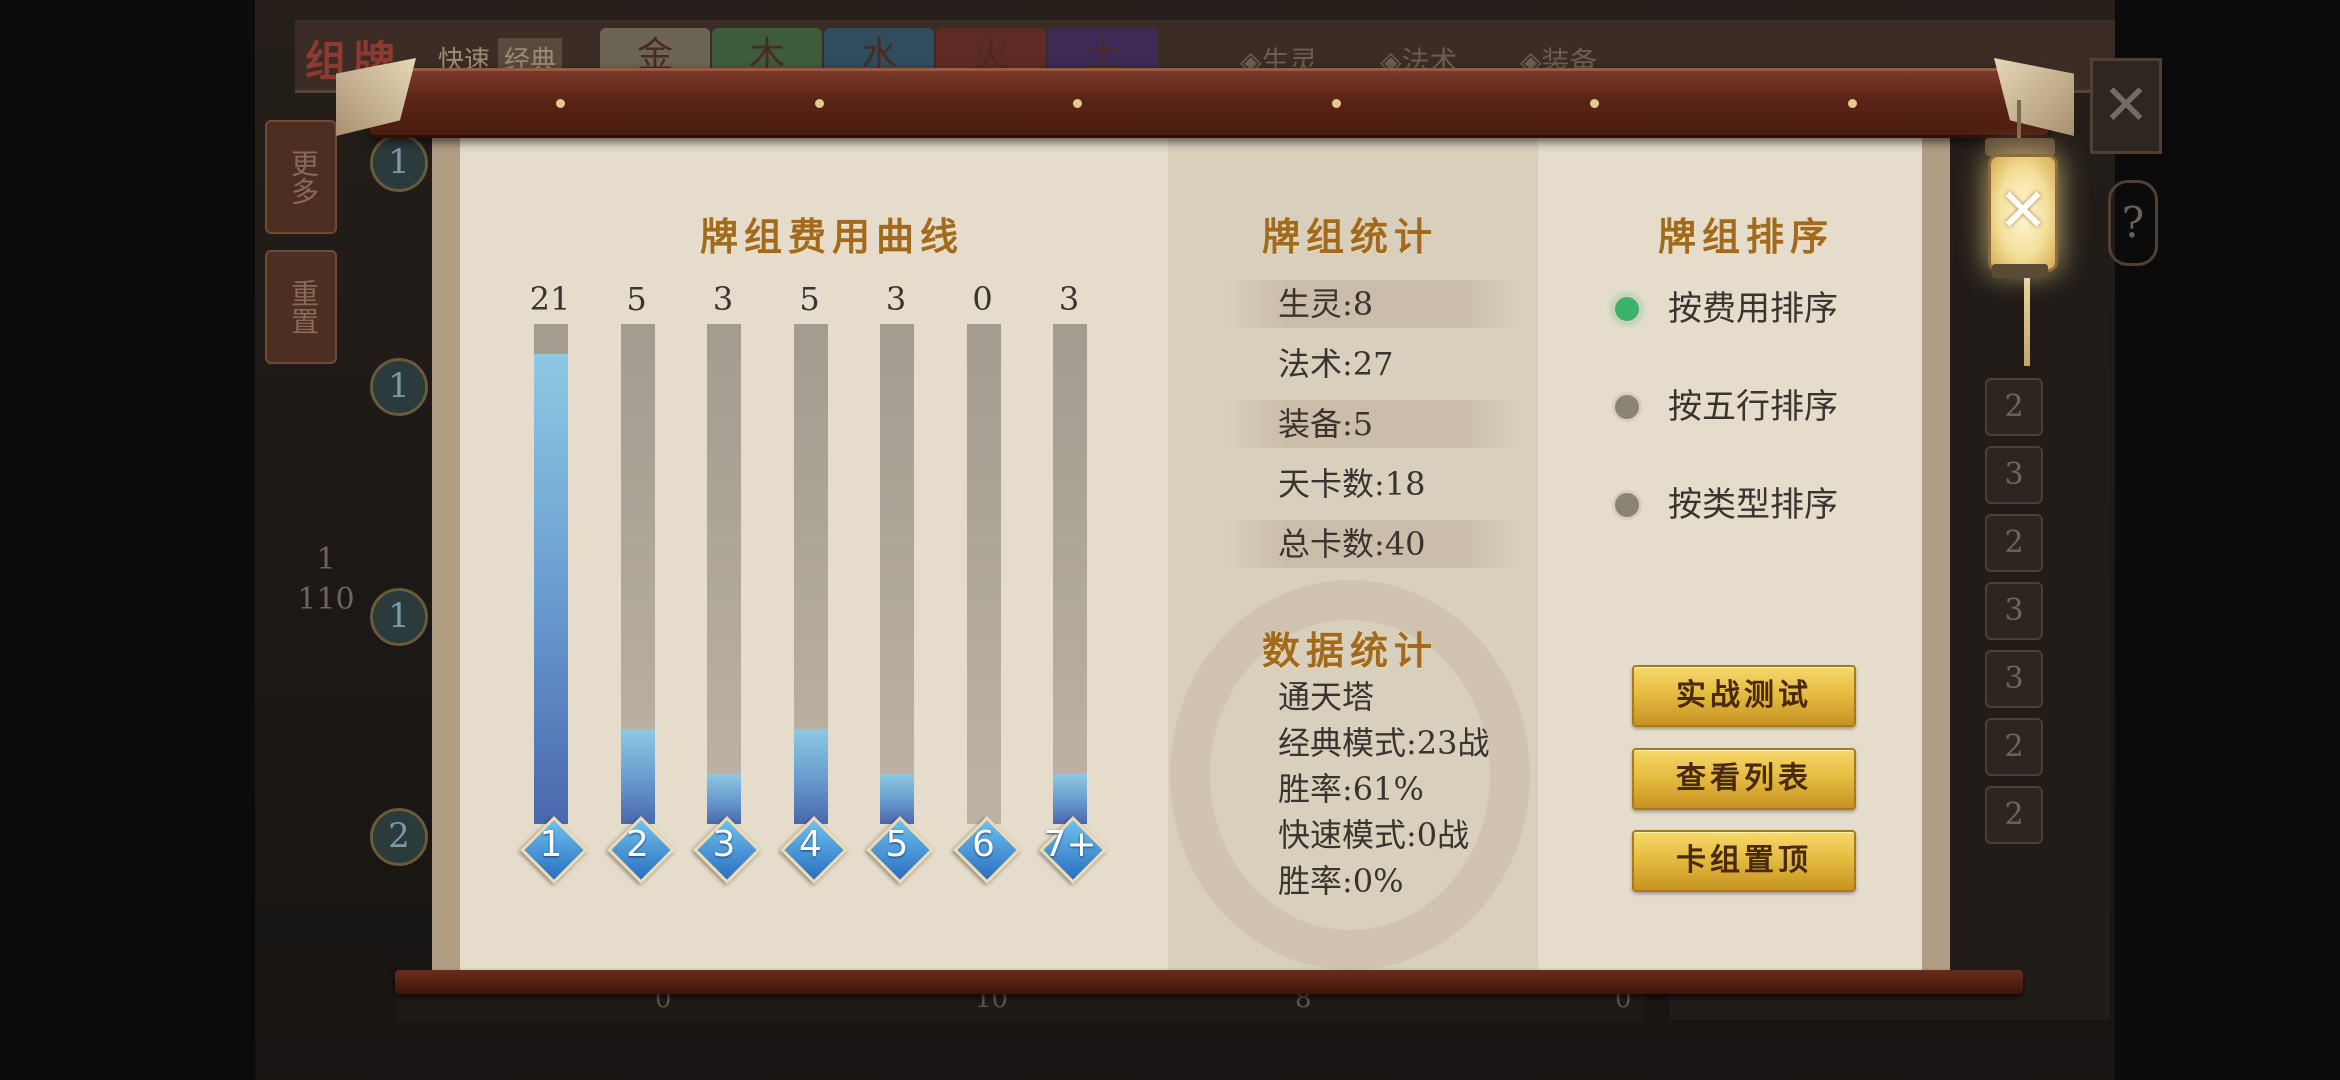  I want to click on bg-help-icon: ?, so click(2133, 223).